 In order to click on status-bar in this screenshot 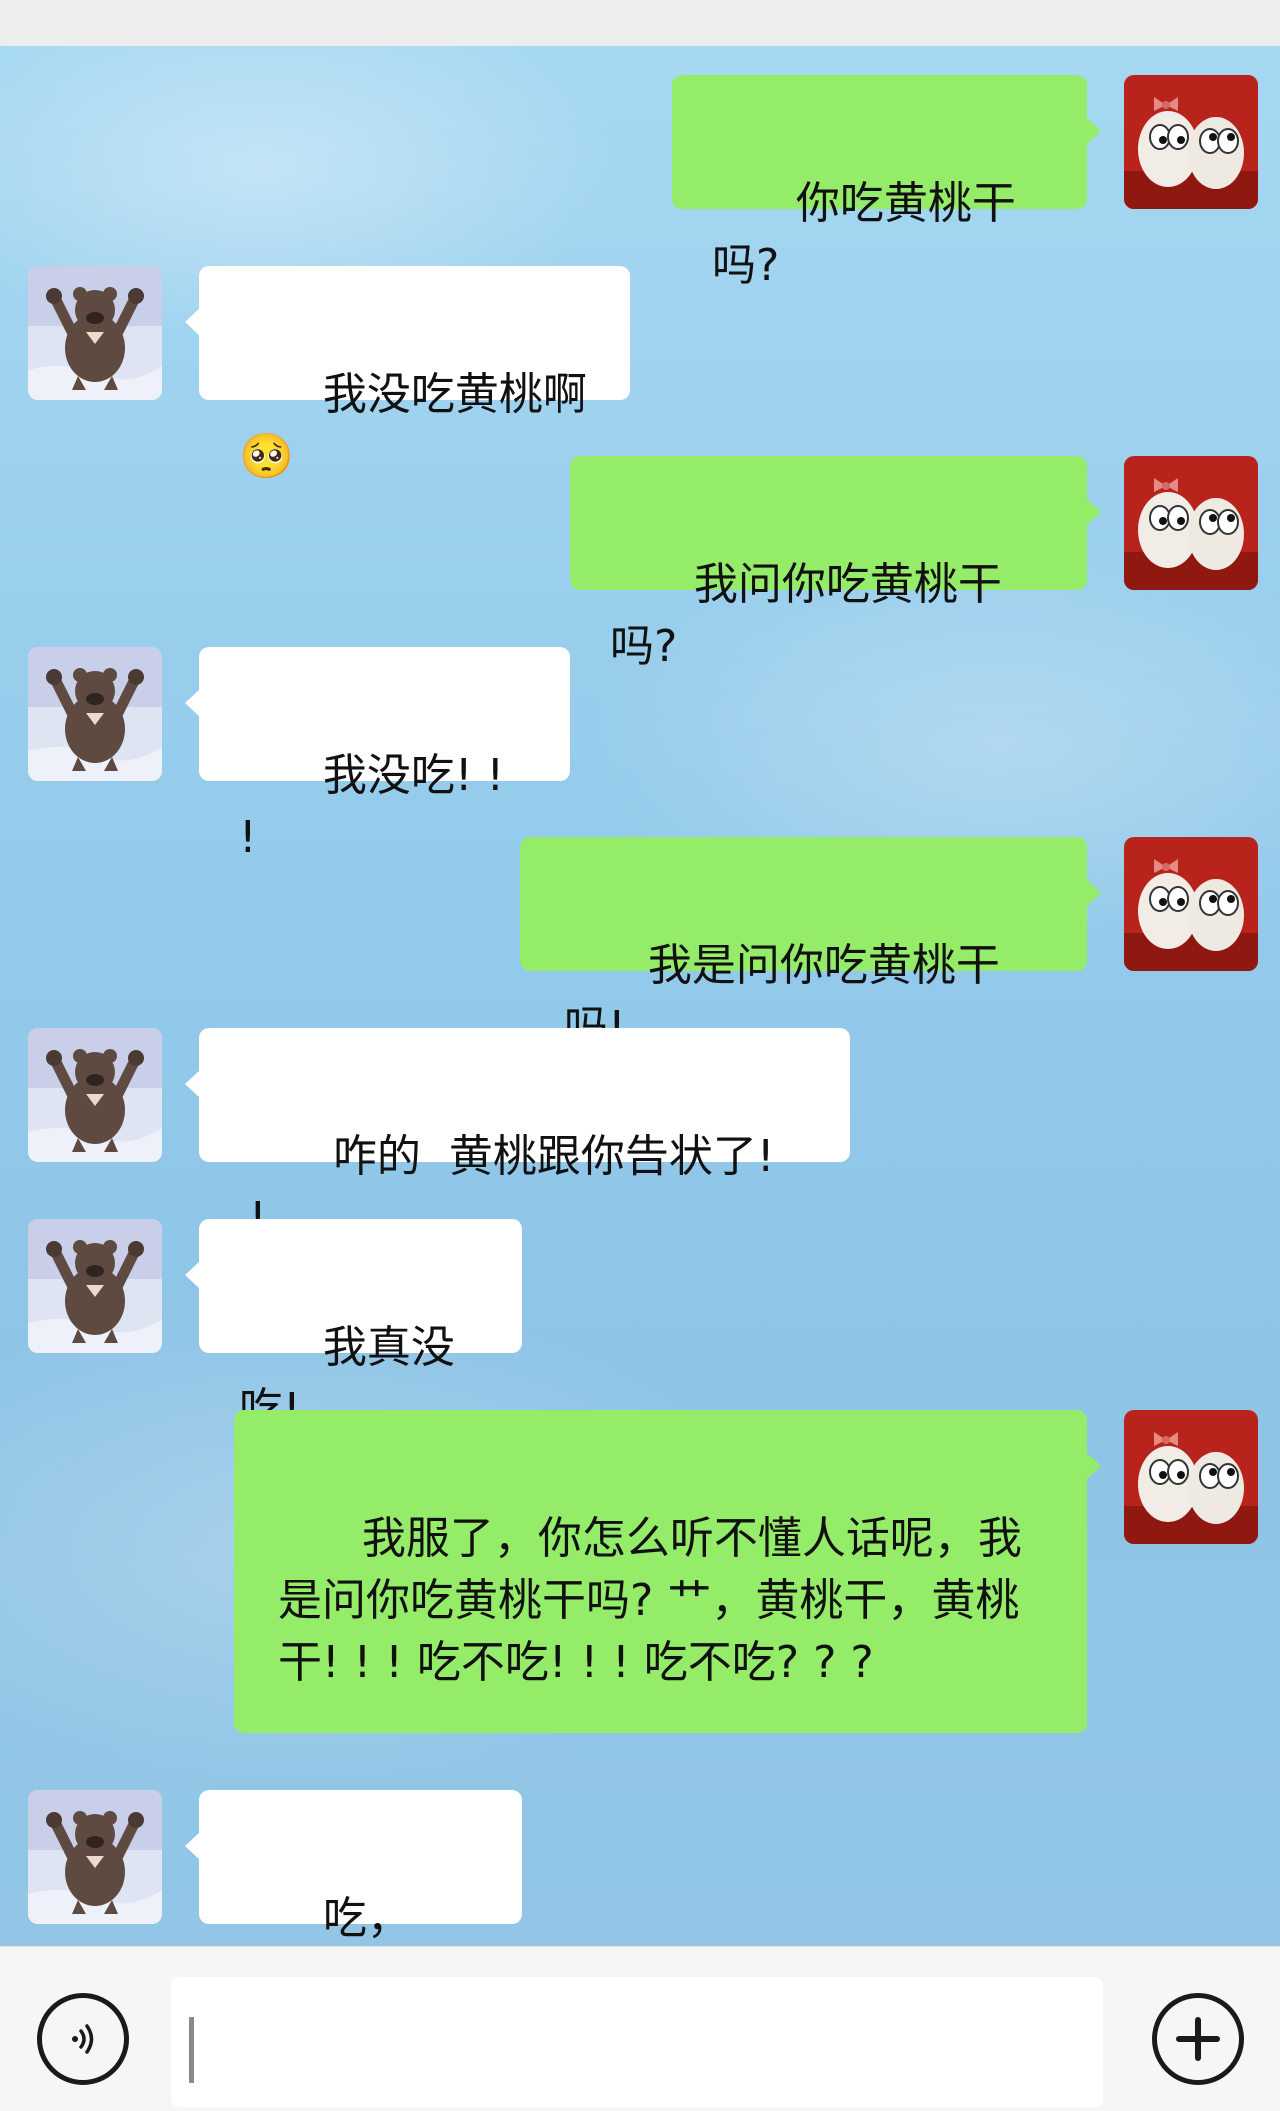, I will do `click(640, 23)`.